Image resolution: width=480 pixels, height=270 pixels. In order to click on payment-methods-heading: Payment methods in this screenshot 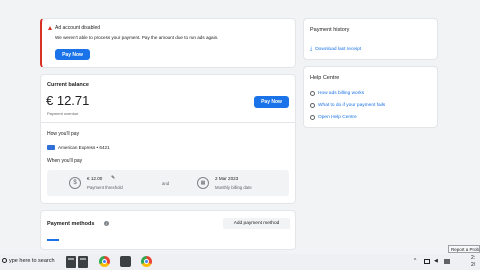, I will do `click(71, 224)`.